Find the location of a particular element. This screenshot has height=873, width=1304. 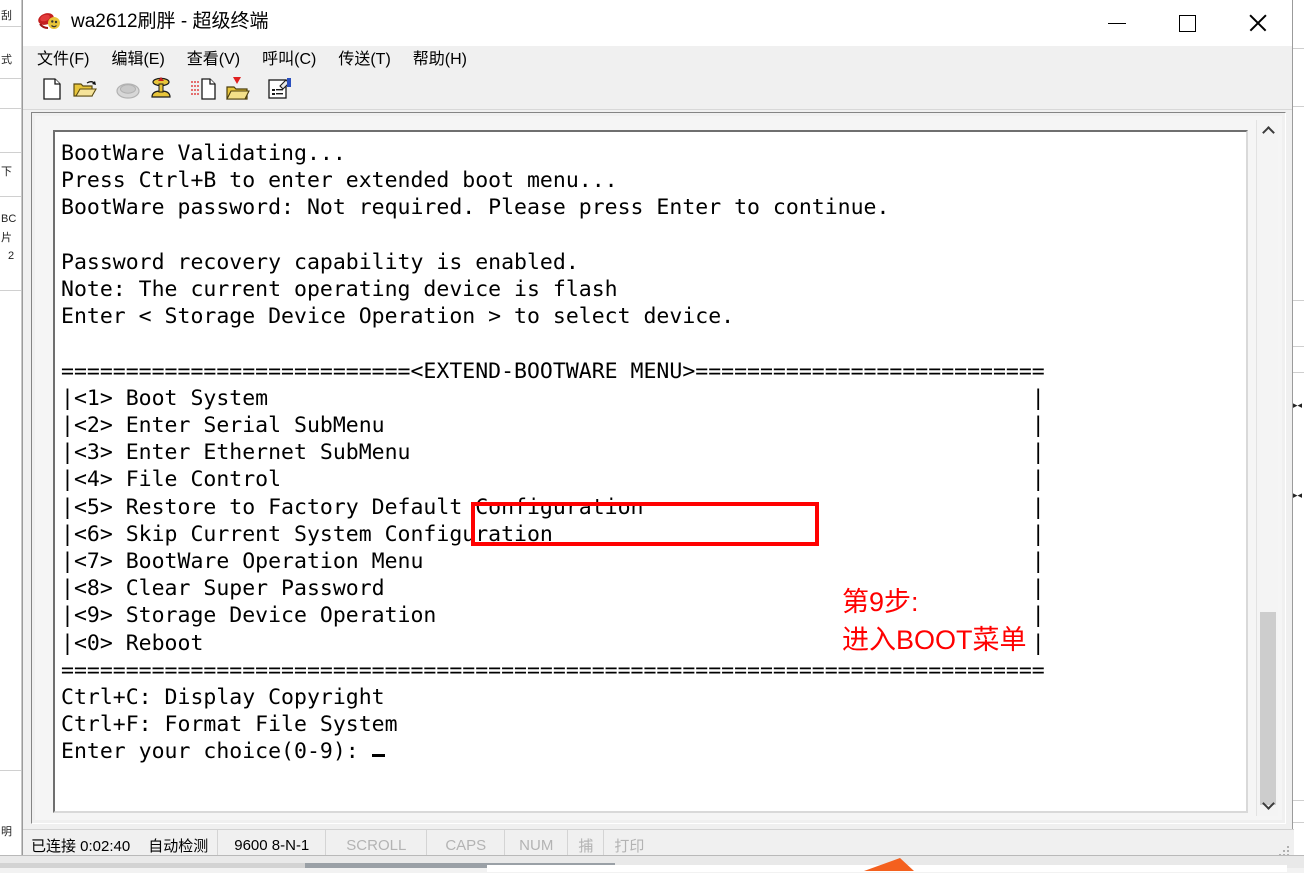

maximize-button is located at coordinates (1187, 23).